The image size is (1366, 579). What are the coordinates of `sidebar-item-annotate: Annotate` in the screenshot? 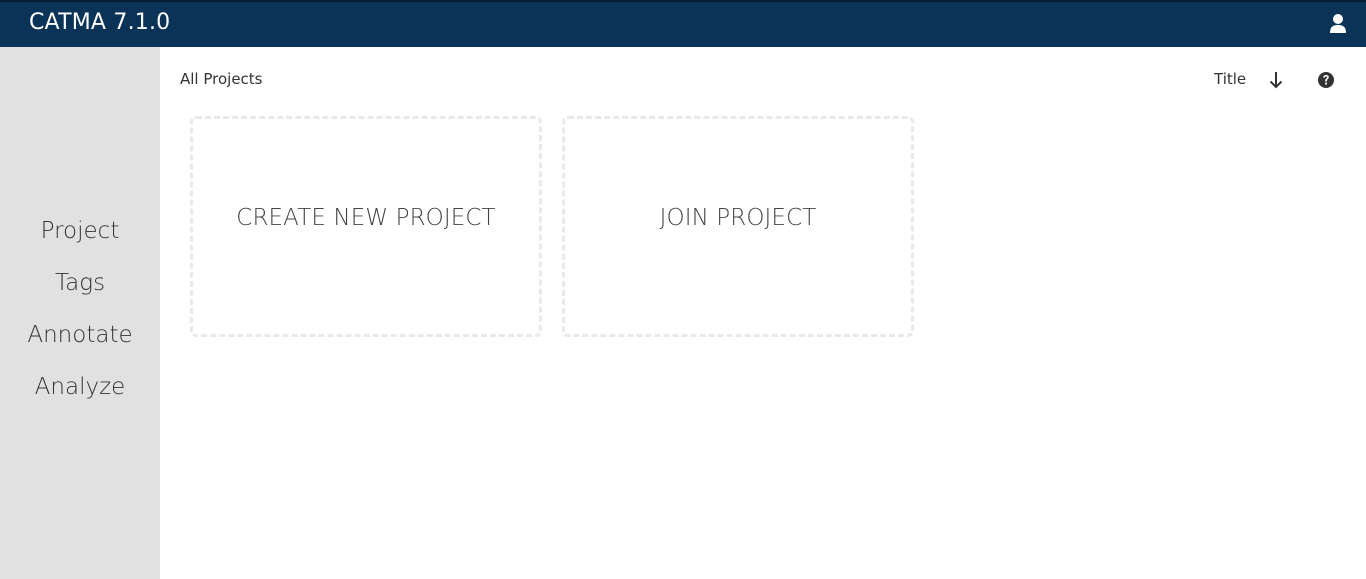 It's located at (80, 335).